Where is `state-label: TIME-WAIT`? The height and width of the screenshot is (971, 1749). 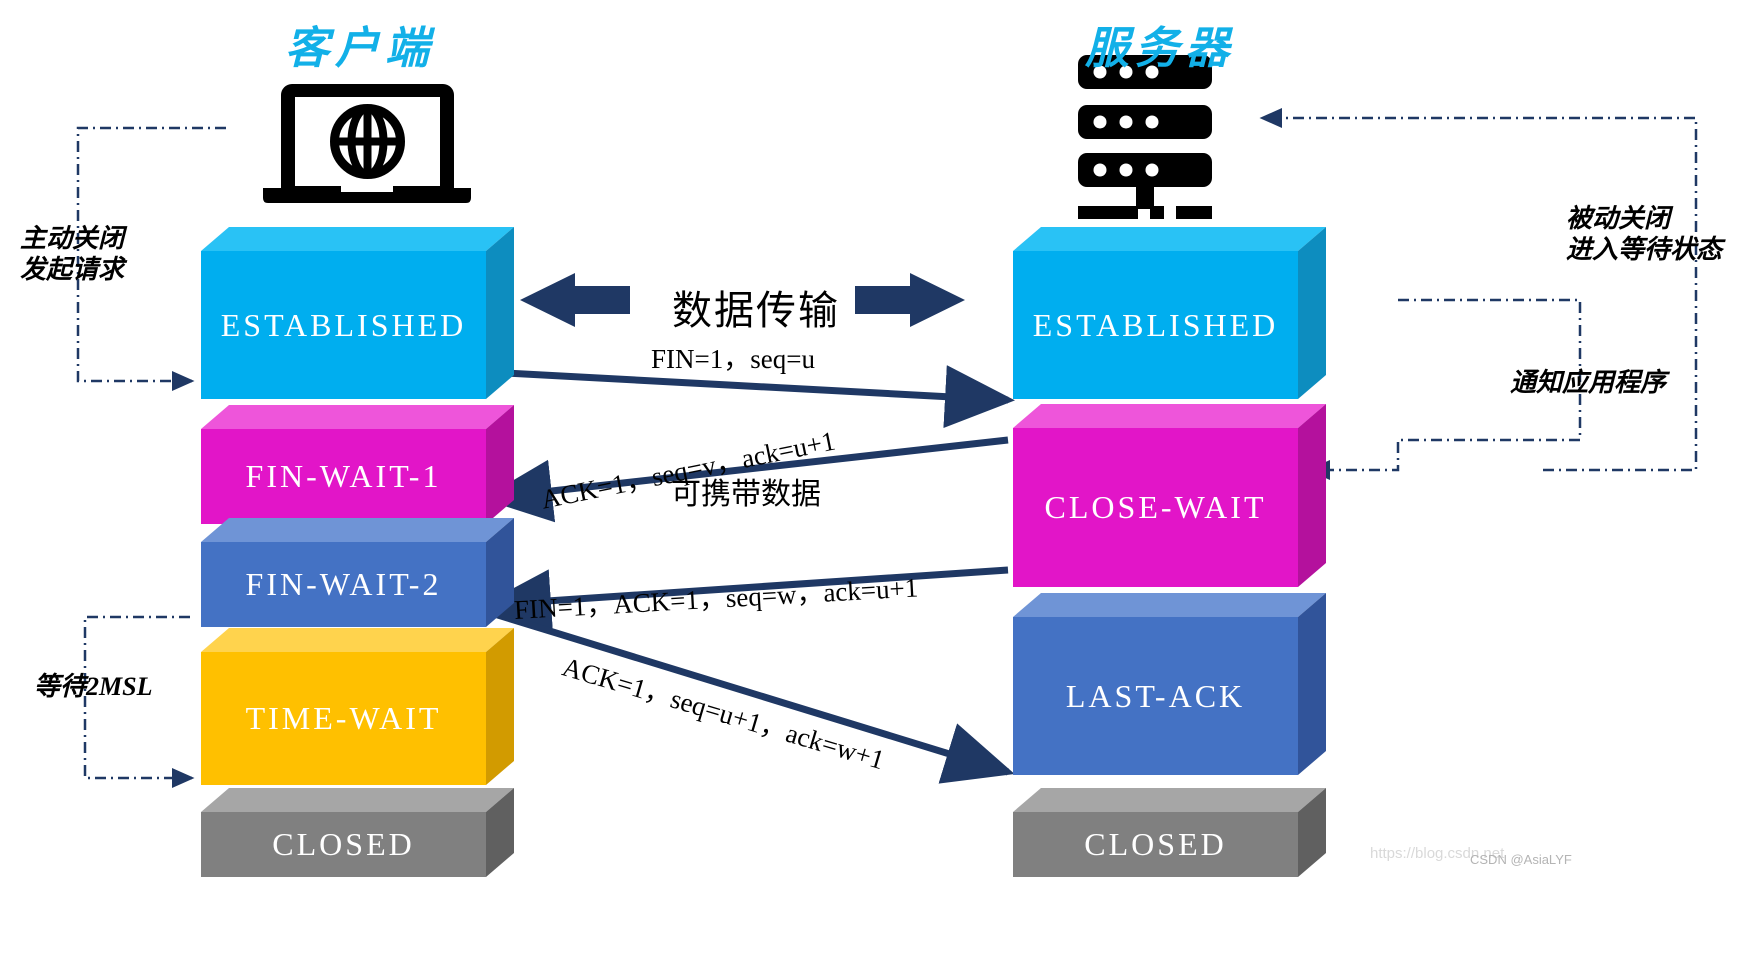 state-label: TIME-WAIT is located at coordinates (343, 718).